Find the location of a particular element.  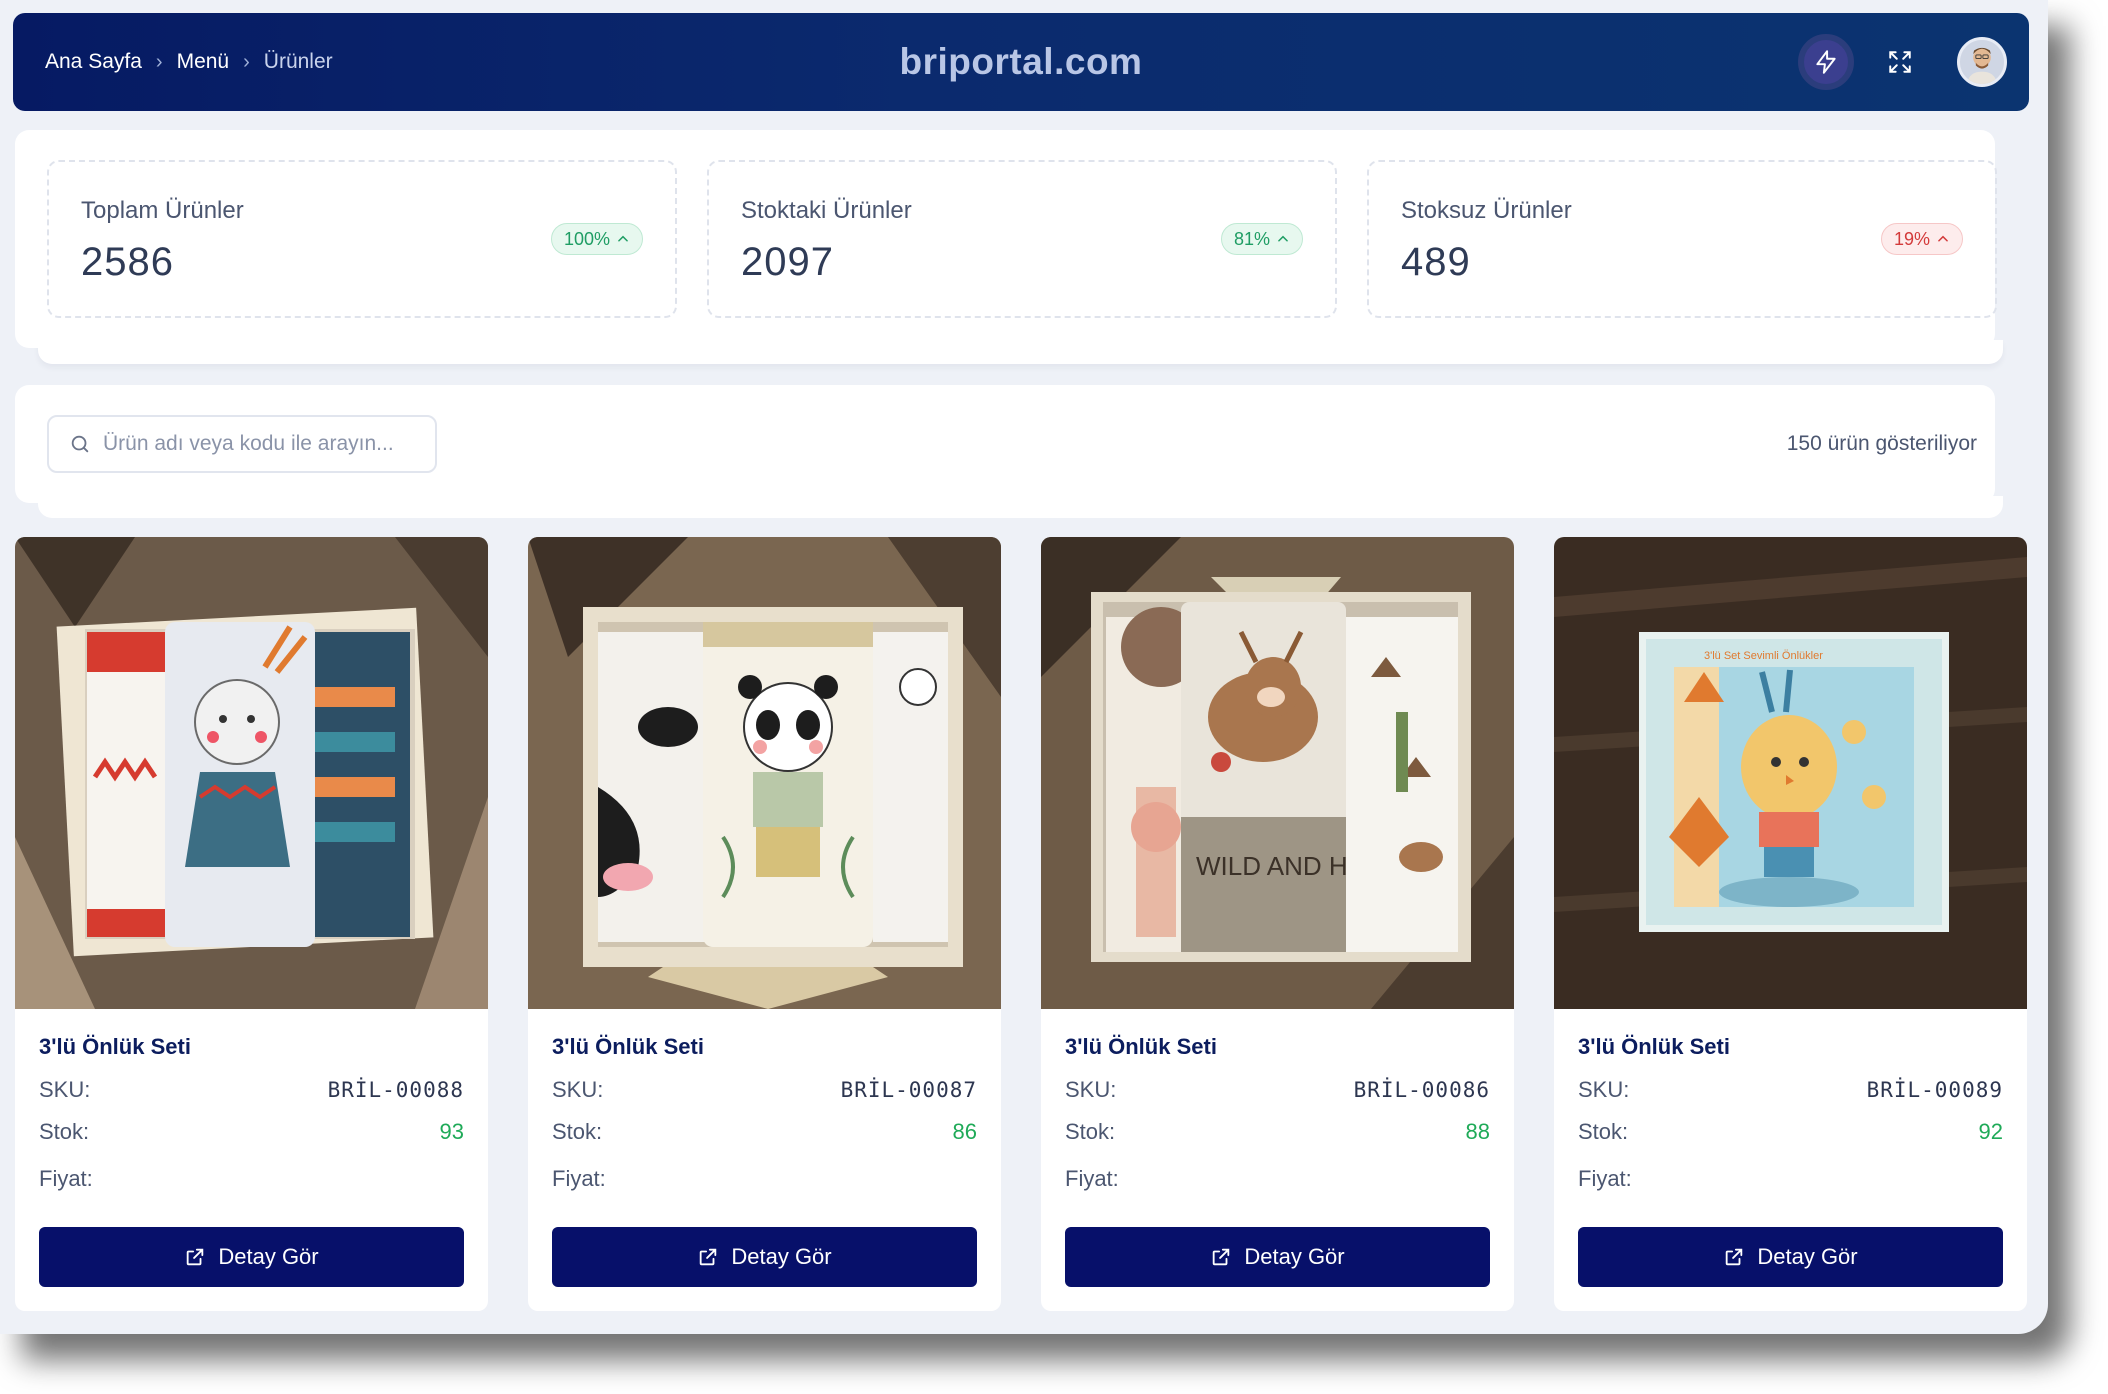

breadcrumb-home: Ana Sayfa is located at coordinates (93, 62).